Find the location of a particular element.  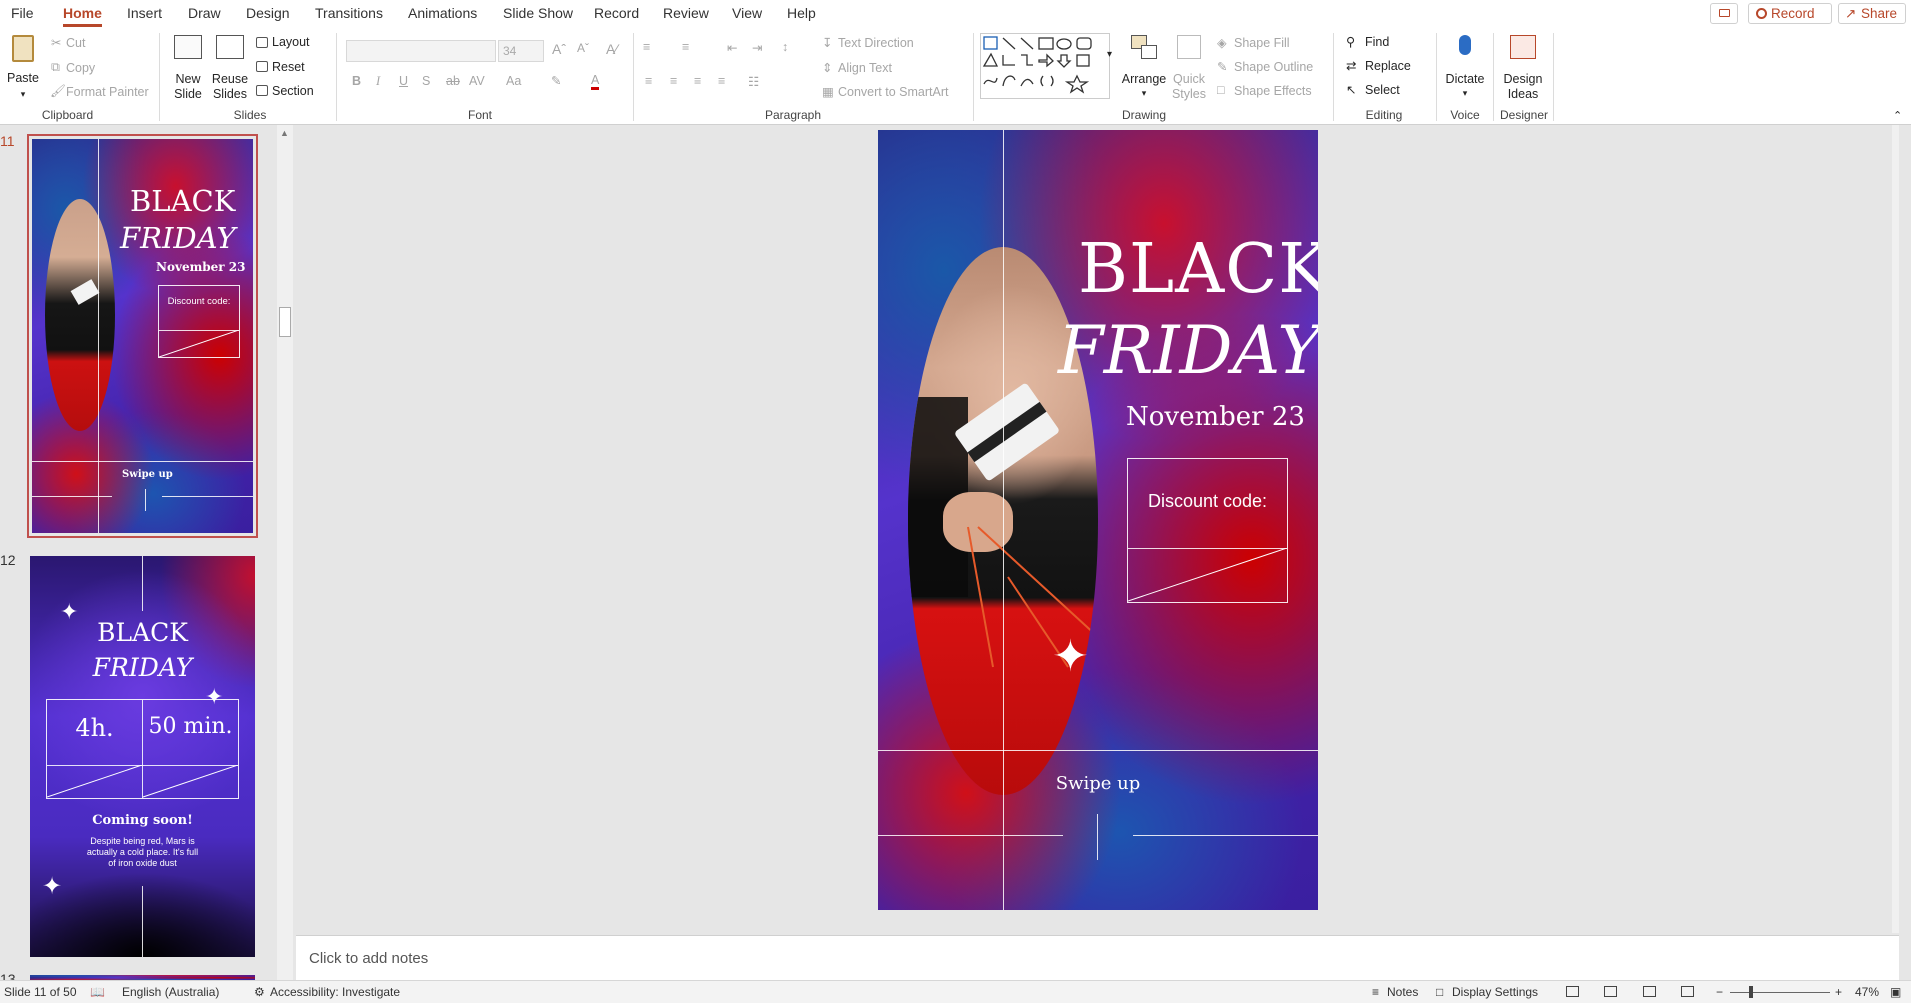

record-button: Record is located at coordinates (1790, 13).